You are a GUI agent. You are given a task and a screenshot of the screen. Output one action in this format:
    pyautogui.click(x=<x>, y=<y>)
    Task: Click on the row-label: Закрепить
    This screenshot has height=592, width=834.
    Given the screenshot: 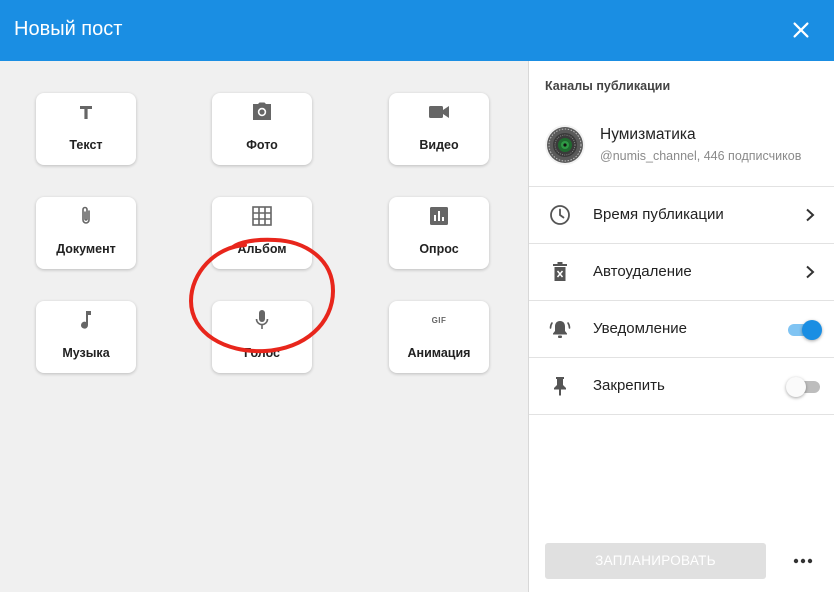 What is the action you would take?
    pyautogui.click(x=629, y=385)
    